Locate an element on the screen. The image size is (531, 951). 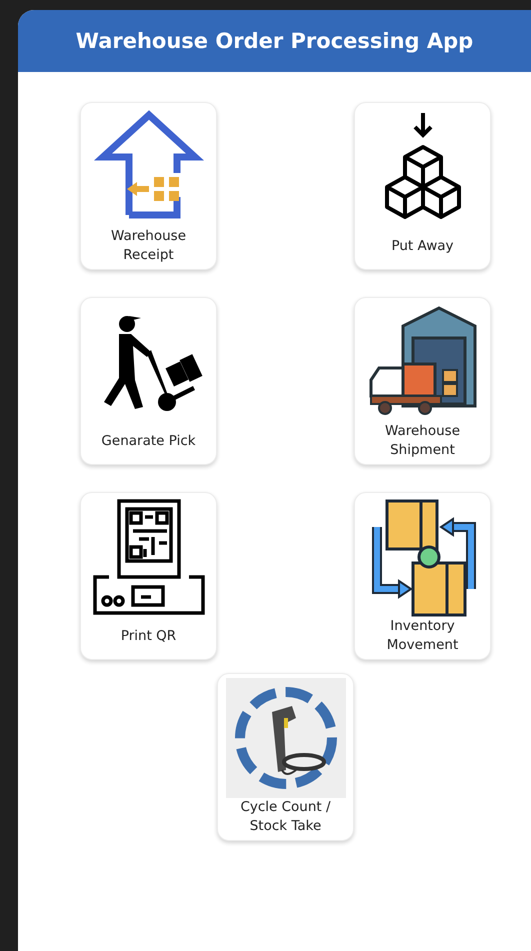
tile-label: Inventory Movement is located at coordinates (423, 636).